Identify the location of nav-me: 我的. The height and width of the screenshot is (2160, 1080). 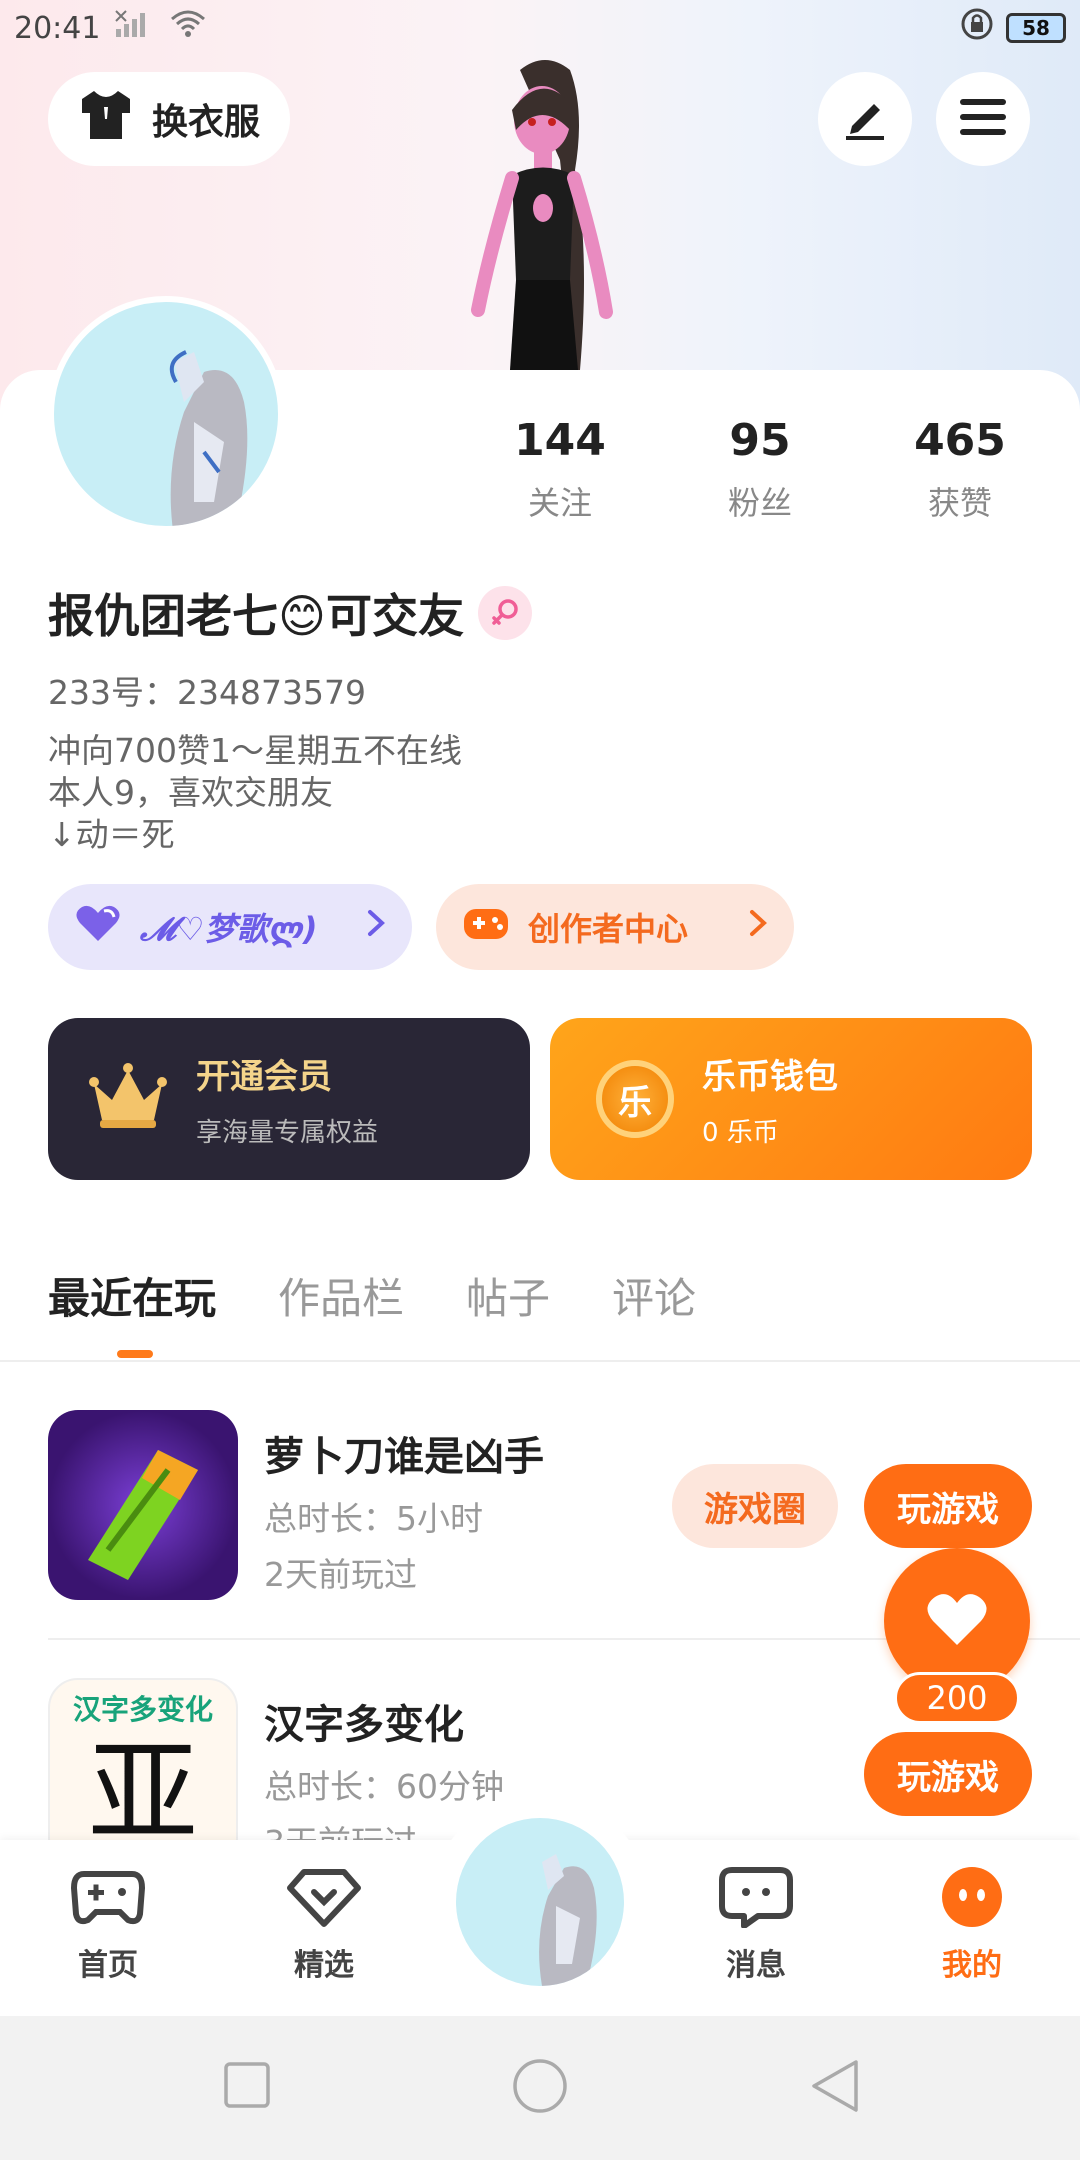
(972, 1925).